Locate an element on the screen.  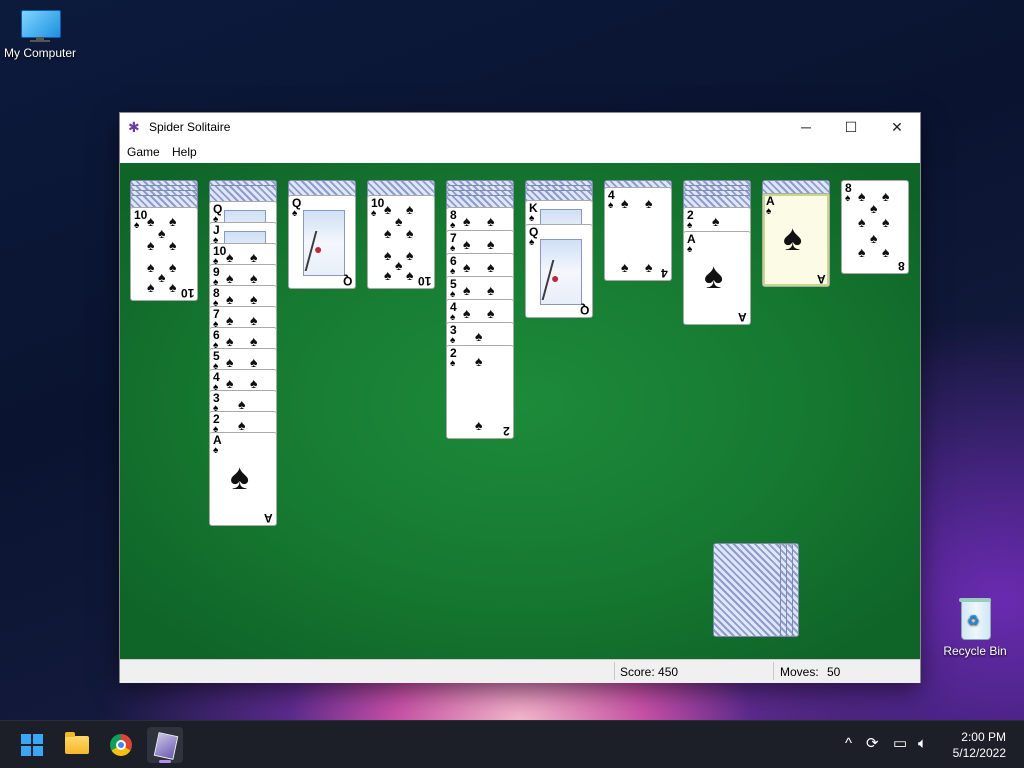
moves-label: Moves: is located at coordinates (799, 672).